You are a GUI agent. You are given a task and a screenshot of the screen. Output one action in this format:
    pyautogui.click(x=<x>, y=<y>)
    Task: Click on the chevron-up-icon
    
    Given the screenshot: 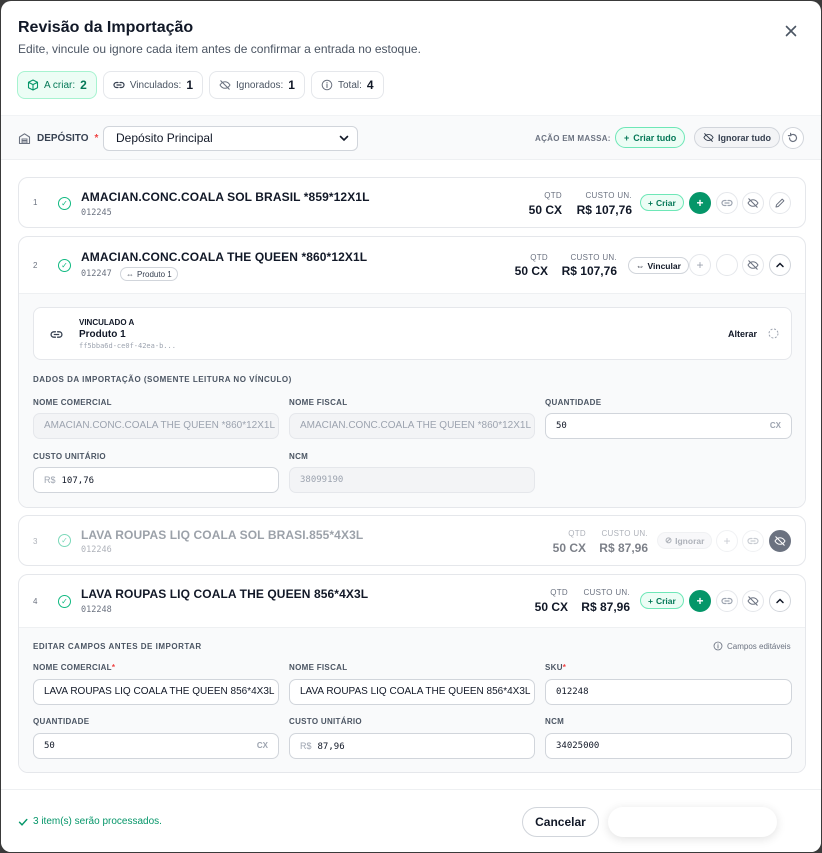 What is the action you would take?
    pyautogui.click(x=780, y=265)
    